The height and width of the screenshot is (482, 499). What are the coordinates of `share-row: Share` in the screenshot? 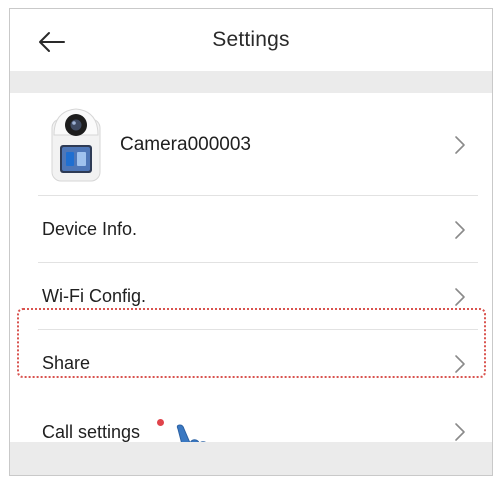 It's located at (251, 363).